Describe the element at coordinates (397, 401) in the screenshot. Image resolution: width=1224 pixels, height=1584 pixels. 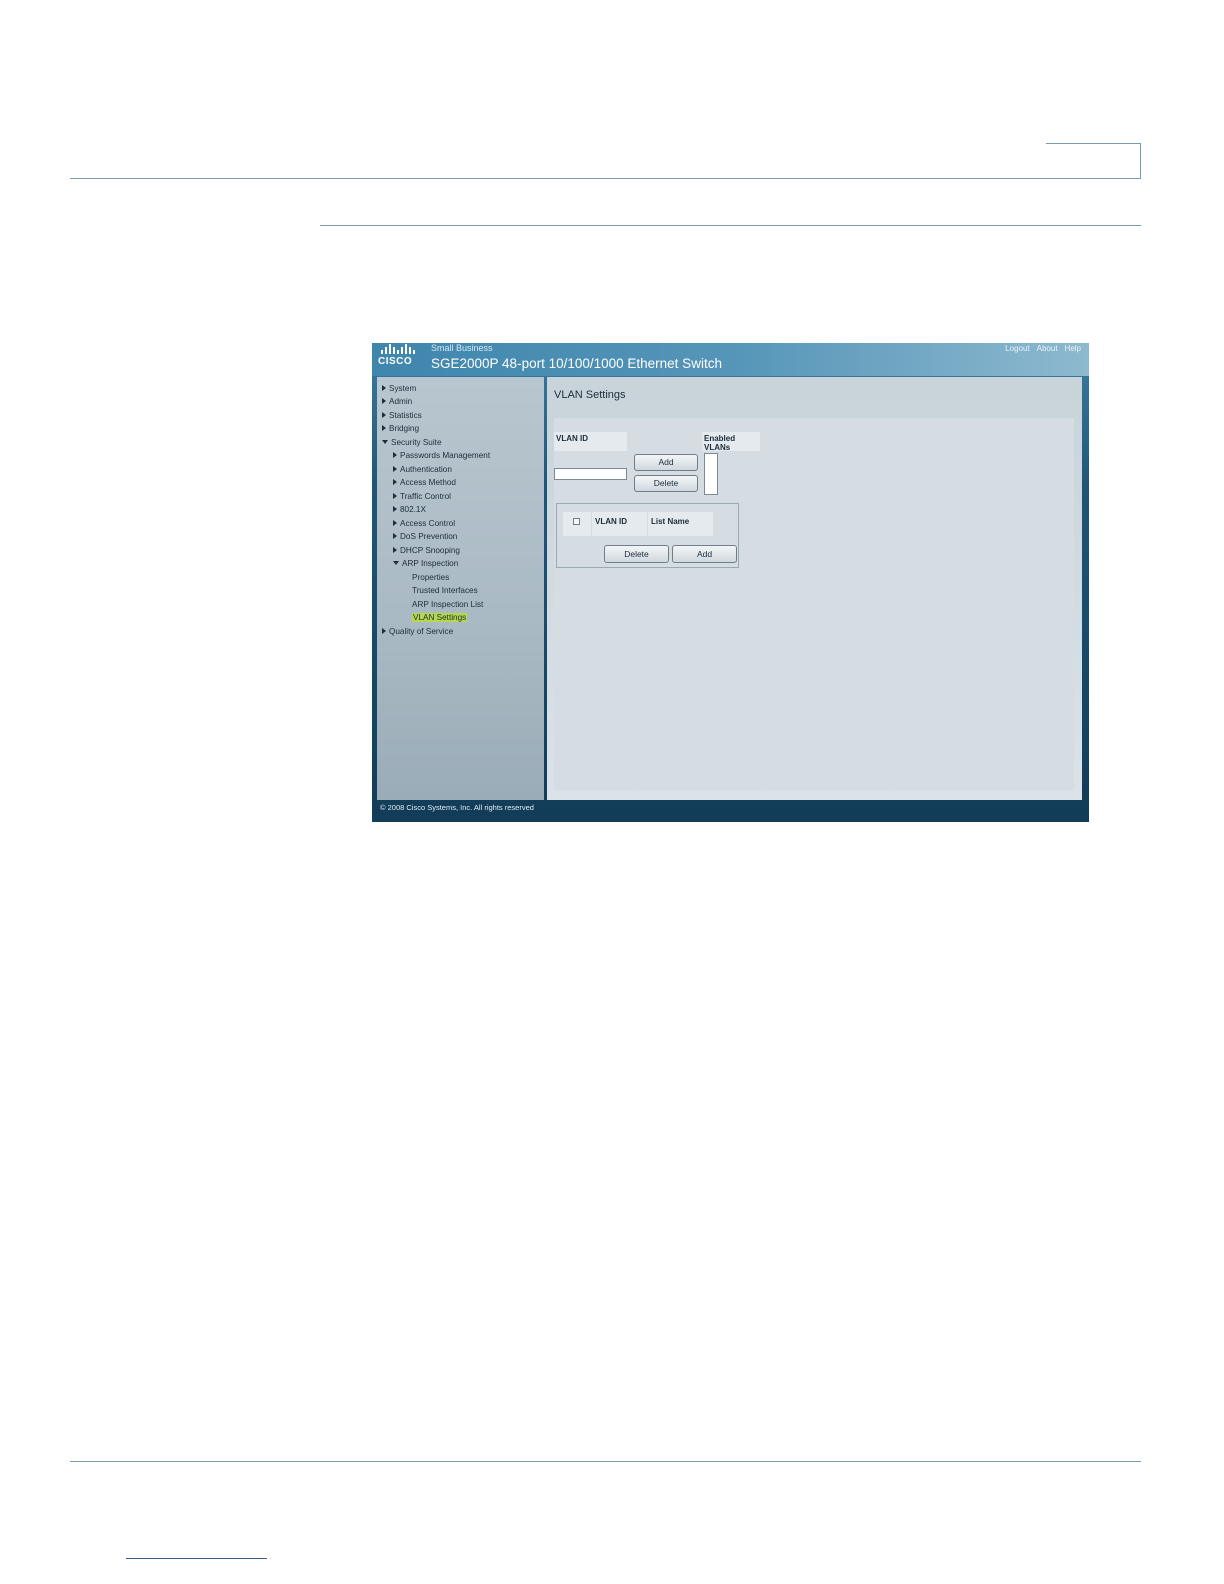
I see `sidebar-item-admin: Admin` at that location.